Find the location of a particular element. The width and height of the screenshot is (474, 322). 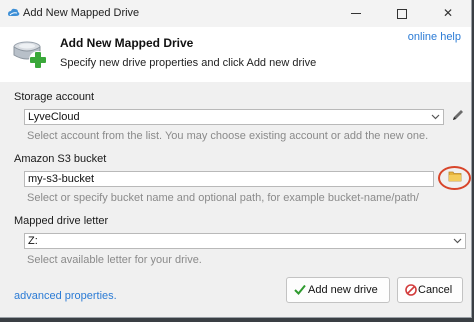

bucket-value: my-s3-bucket is located at coordinates (61, 179).